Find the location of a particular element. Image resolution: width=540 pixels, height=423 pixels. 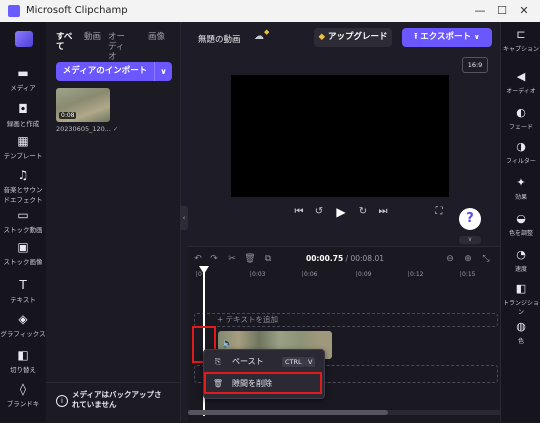

tab-video: 動画 is located at coordinates (95, 37).